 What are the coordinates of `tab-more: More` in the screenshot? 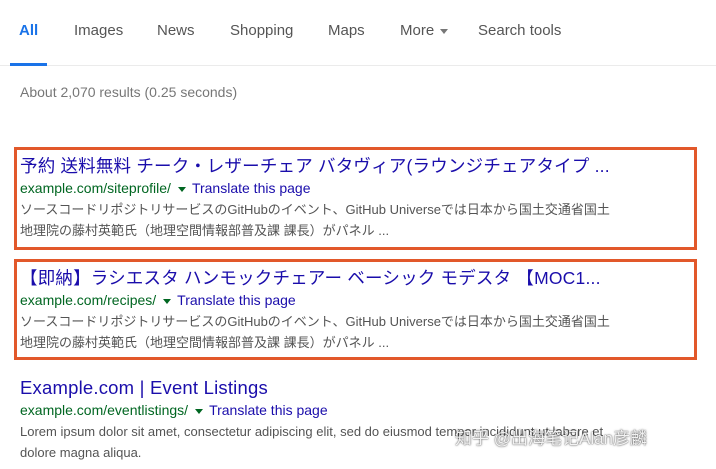 It's located at (424, 30).